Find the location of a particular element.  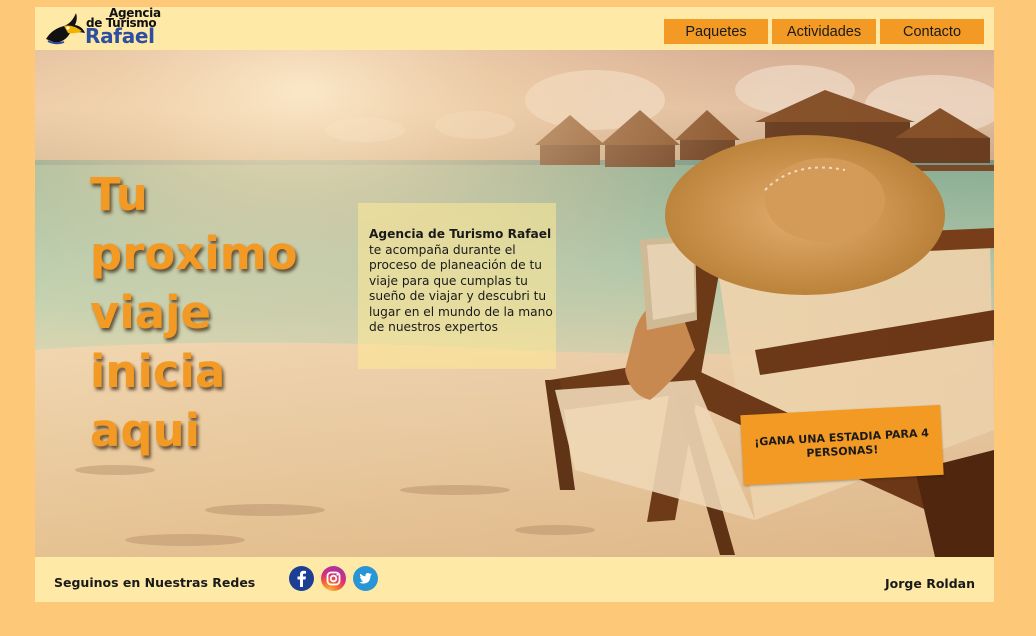

main-nav: Paquetes Actividades Contacto is located at coordinates (824, 31).